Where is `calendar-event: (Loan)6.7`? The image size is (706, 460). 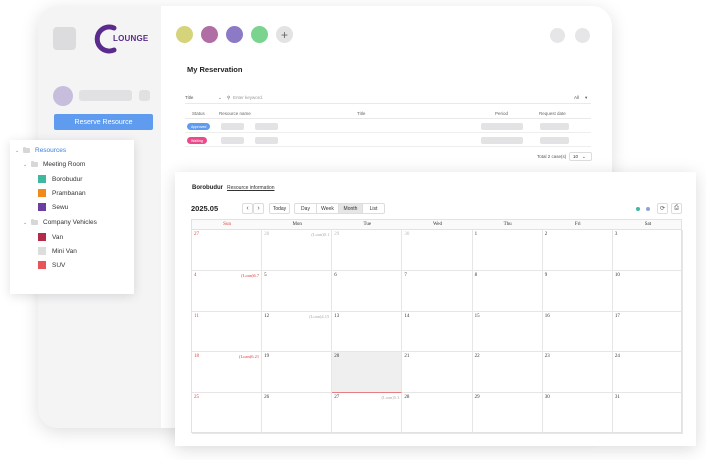 calendar-event: (Loan)6.7 is located at coordinates (250, 275).